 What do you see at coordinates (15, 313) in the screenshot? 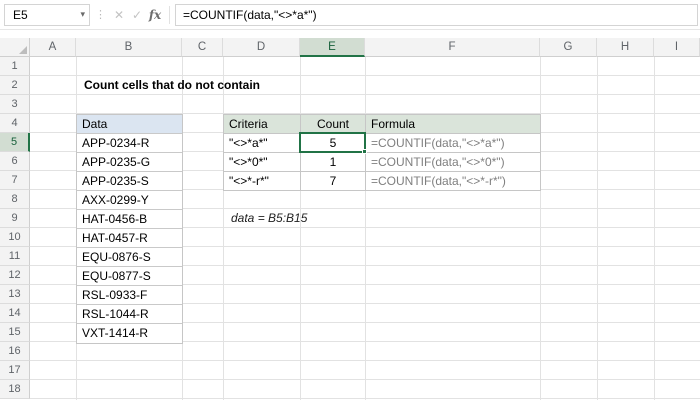
I see `row-header: 14` at bounding box center [15, 313].